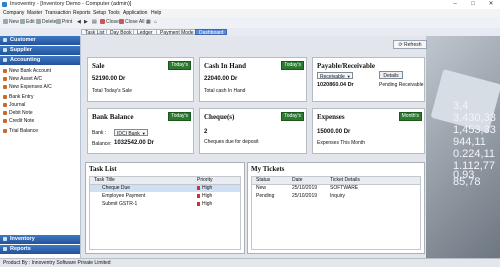 This screenshot has width=500, height=267. Describe the element at coordinates (98, 66) in the screenshot. I see `sale-title: Sale` at that location.